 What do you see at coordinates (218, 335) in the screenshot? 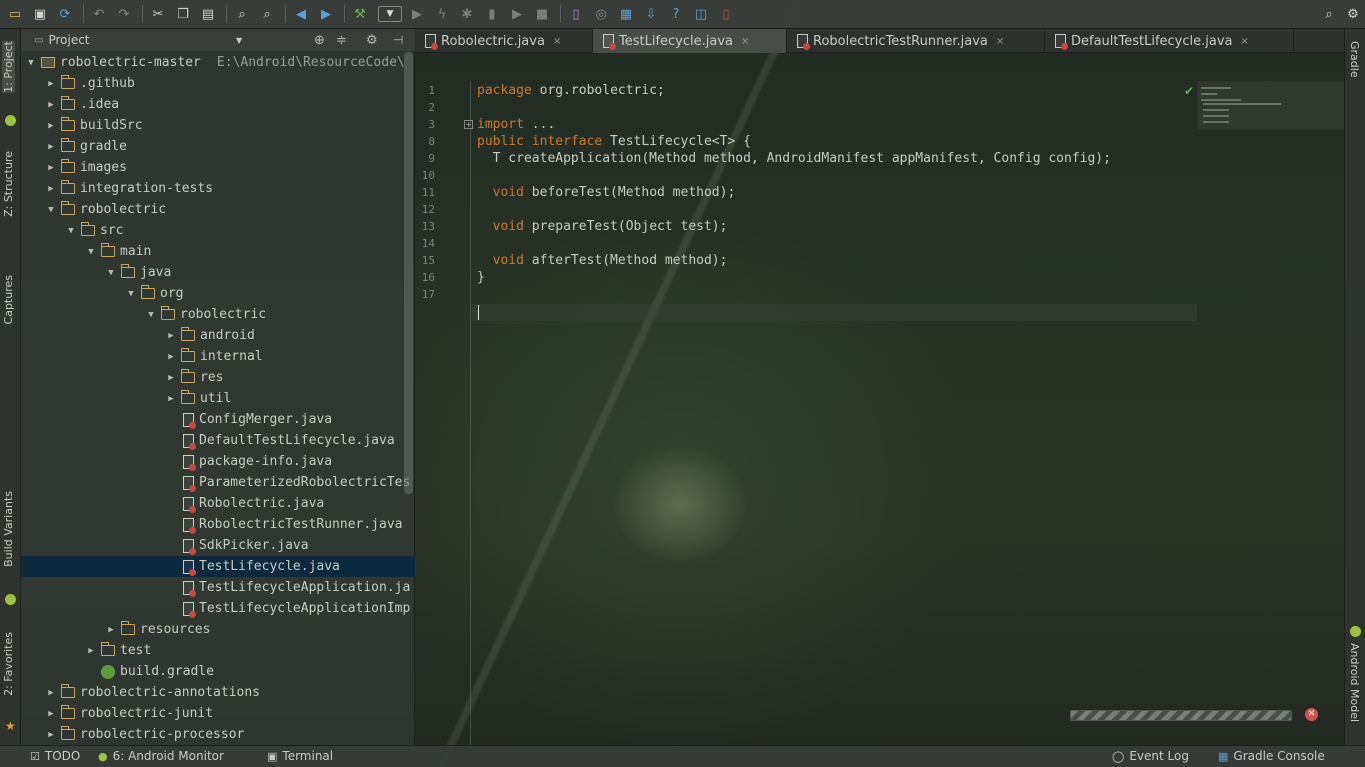
I see `tree-node: ▶ android` at bounding box center [218, 335].